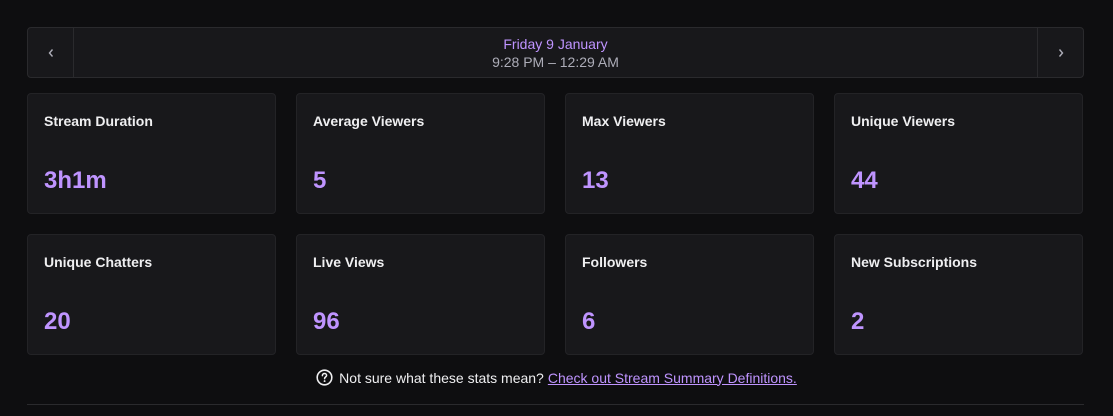 This screenshot has width=1113, height=416. What do you see at coordinates (324, 377) in the screenshot?
I see `question-circle-icon` at bounding box center [324, 377].